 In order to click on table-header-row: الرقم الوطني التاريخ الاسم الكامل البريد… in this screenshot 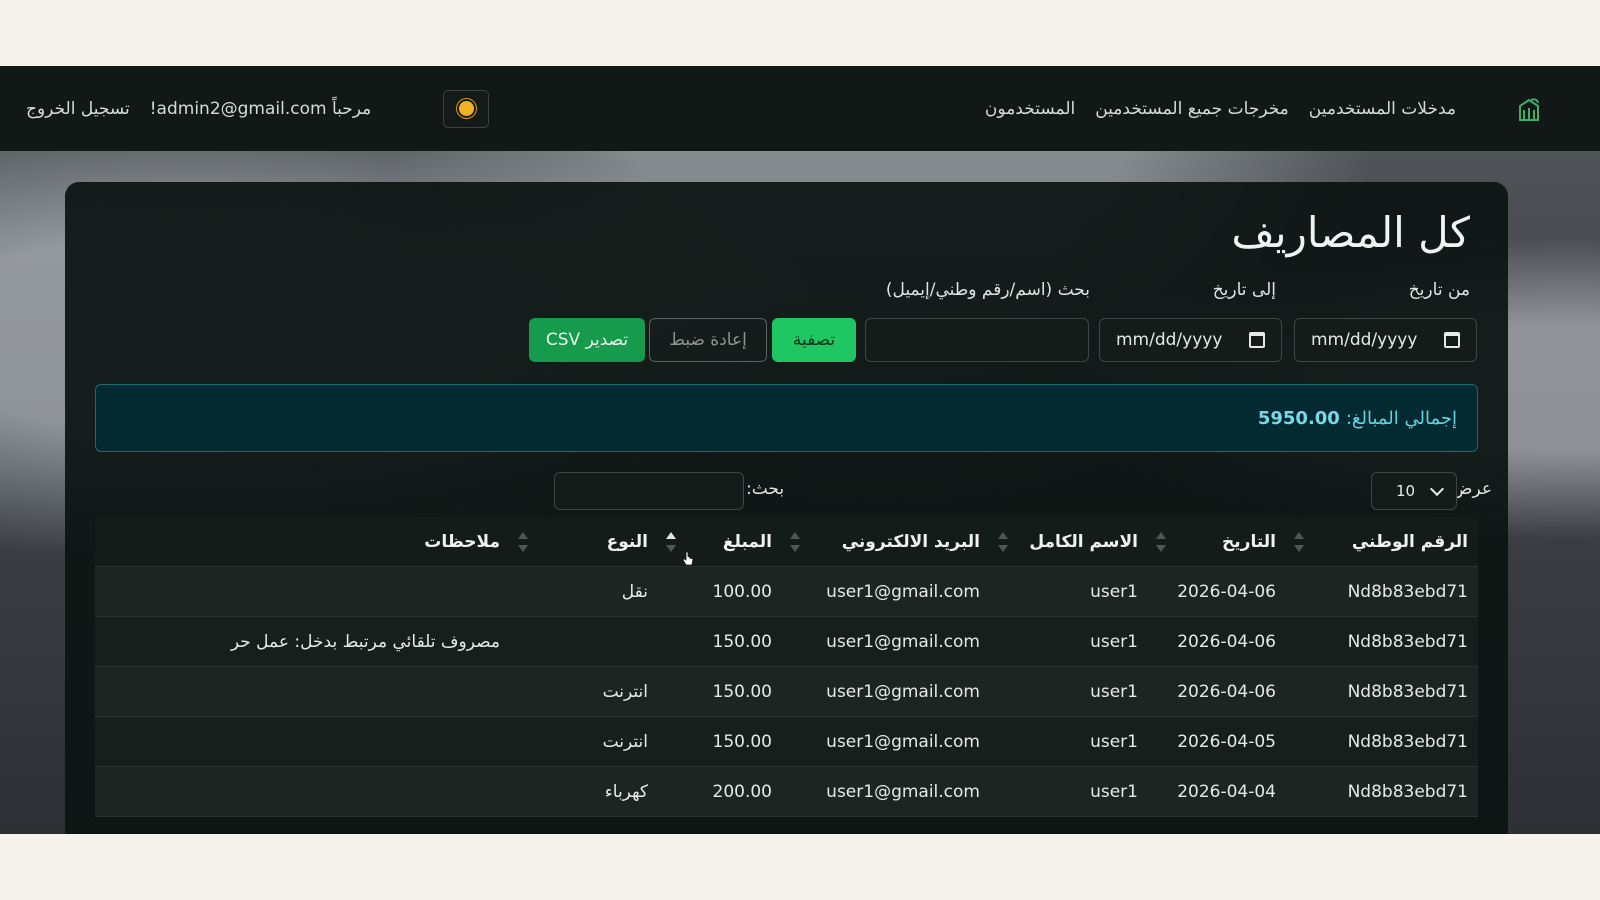, I will do `click(786, 542)`.